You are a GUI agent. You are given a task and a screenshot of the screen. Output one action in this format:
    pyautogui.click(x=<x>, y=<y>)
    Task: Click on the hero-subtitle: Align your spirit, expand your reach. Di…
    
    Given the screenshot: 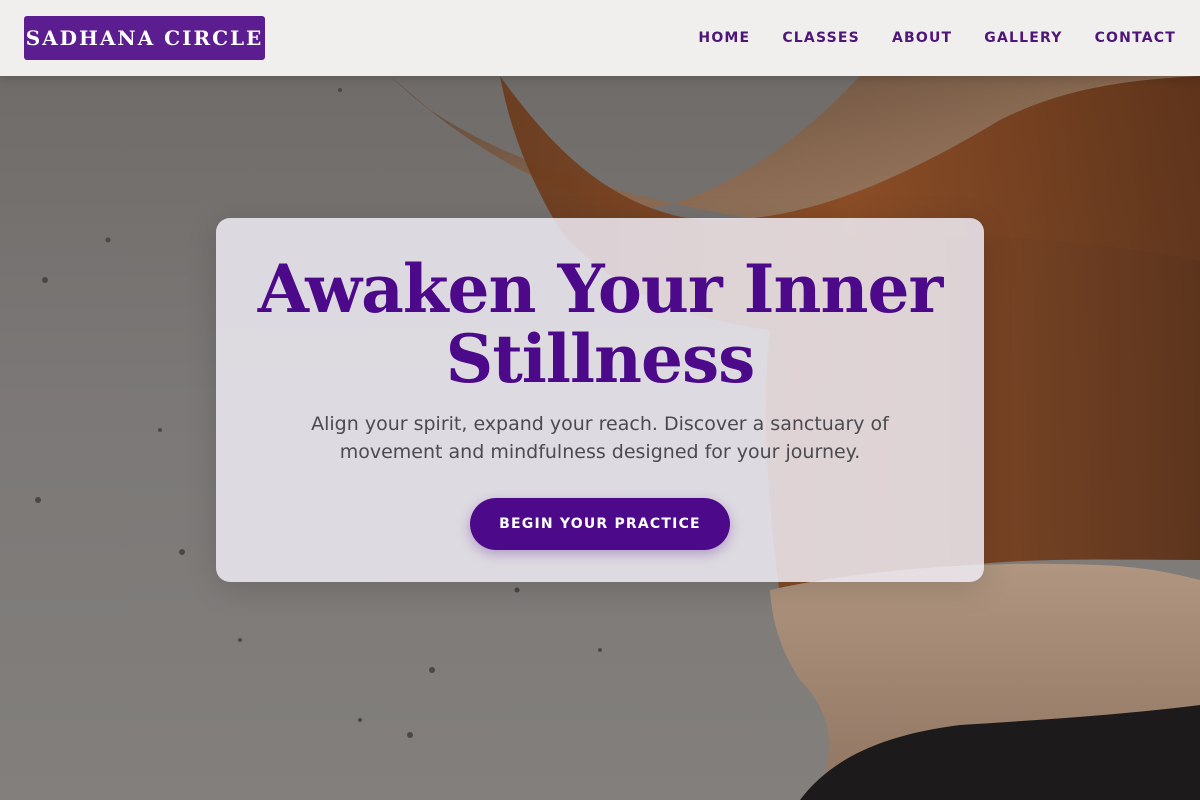 What is the action you would take?
    pyautogui.click(x=600, y=438)
    